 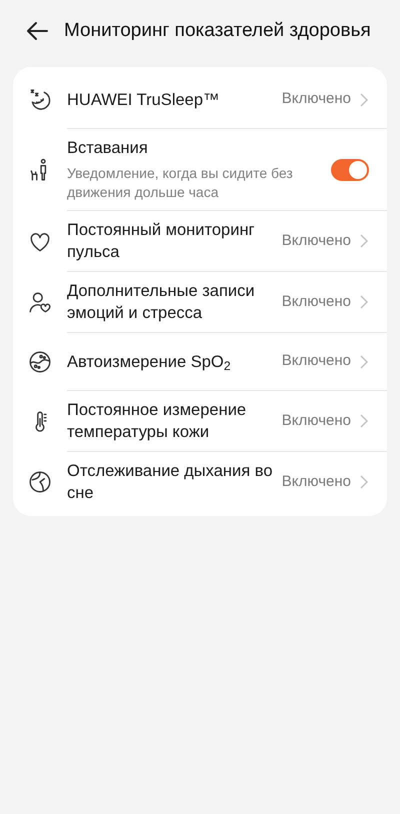 What do you see at coordinates (40, 482) in the screenshot?
I see `breathing-icon` at bounding box center [40, 482].